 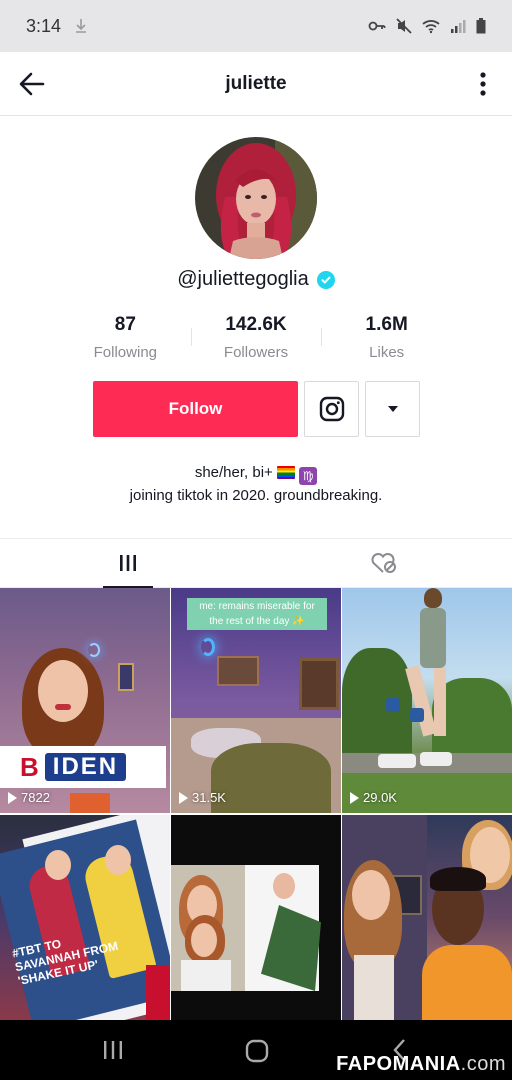 What do you see at coordinates (308, 476) in the screenshot?
I see `virgo-icon: ♍` at bounding box center [308, 476].